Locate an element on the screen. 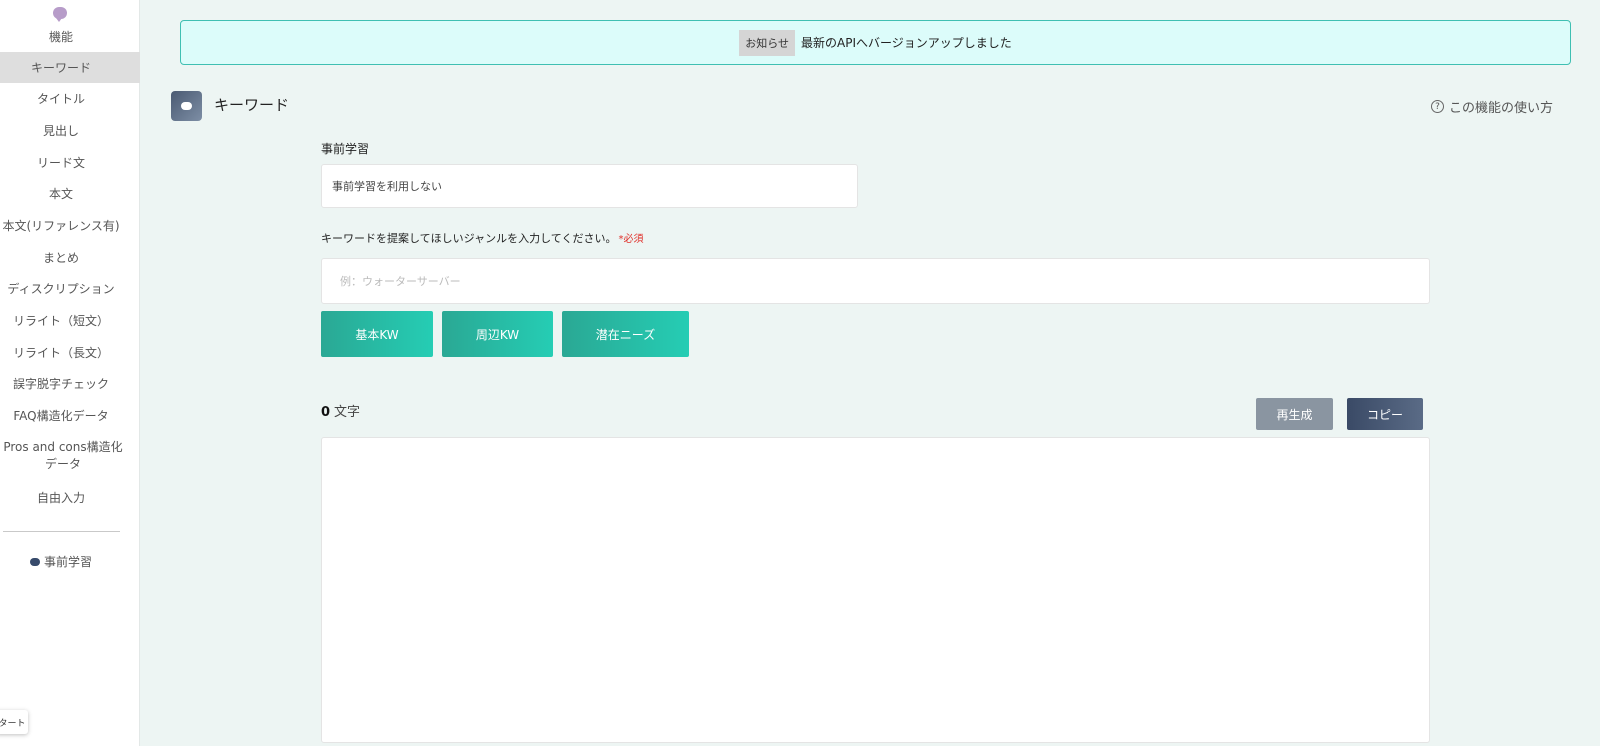  sidebar-item-heading: 見出し is located at coordinates (70, 130).